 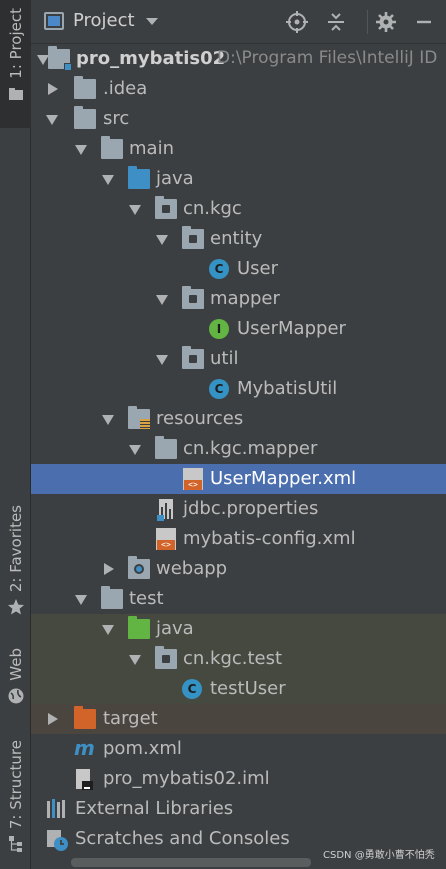 What do you see at coordinates (125, 88) in the screenshot?
I see `tree-item-label: .idea` at bounding box center [125, 88].